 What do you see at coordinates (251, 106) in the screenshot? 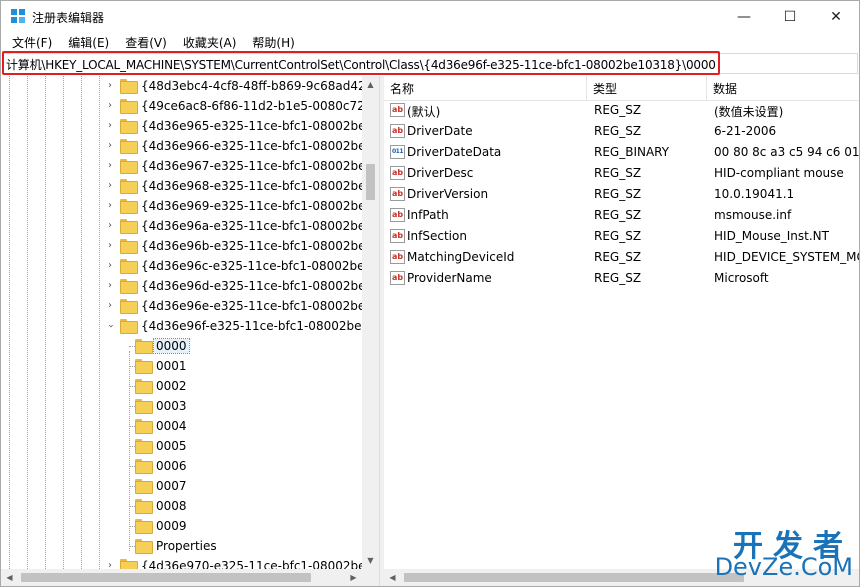
I see `tree-item-label: {49ce6ac8-6f86-11d2-b1e5-0080c72e7` at bounding box center [251, 106].